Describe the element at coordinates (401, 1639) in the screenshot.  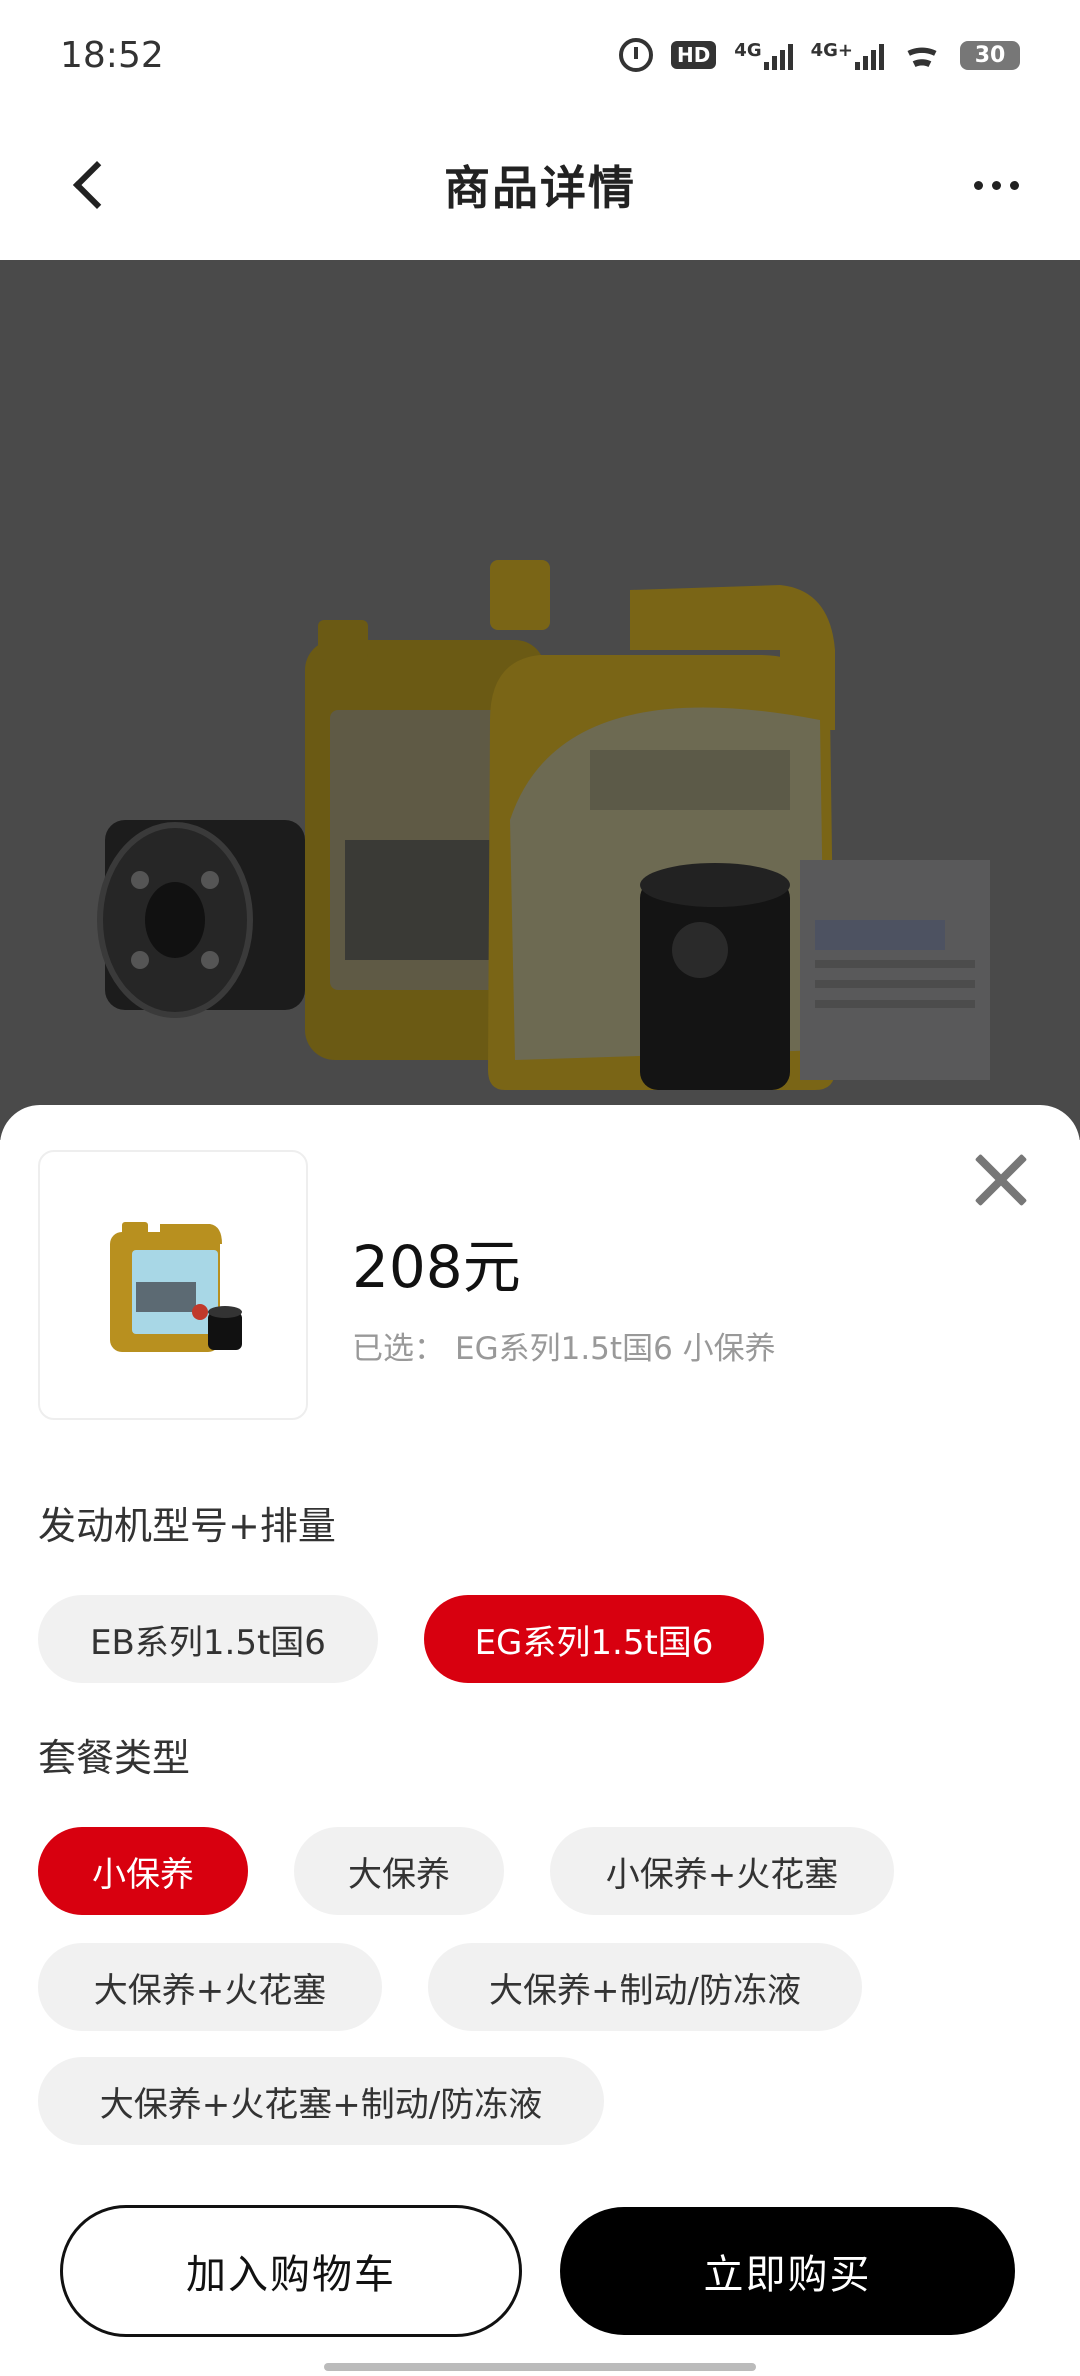
I see `engine-options: EB系列1.5t国6 EG系列1.5t国6` at that location.